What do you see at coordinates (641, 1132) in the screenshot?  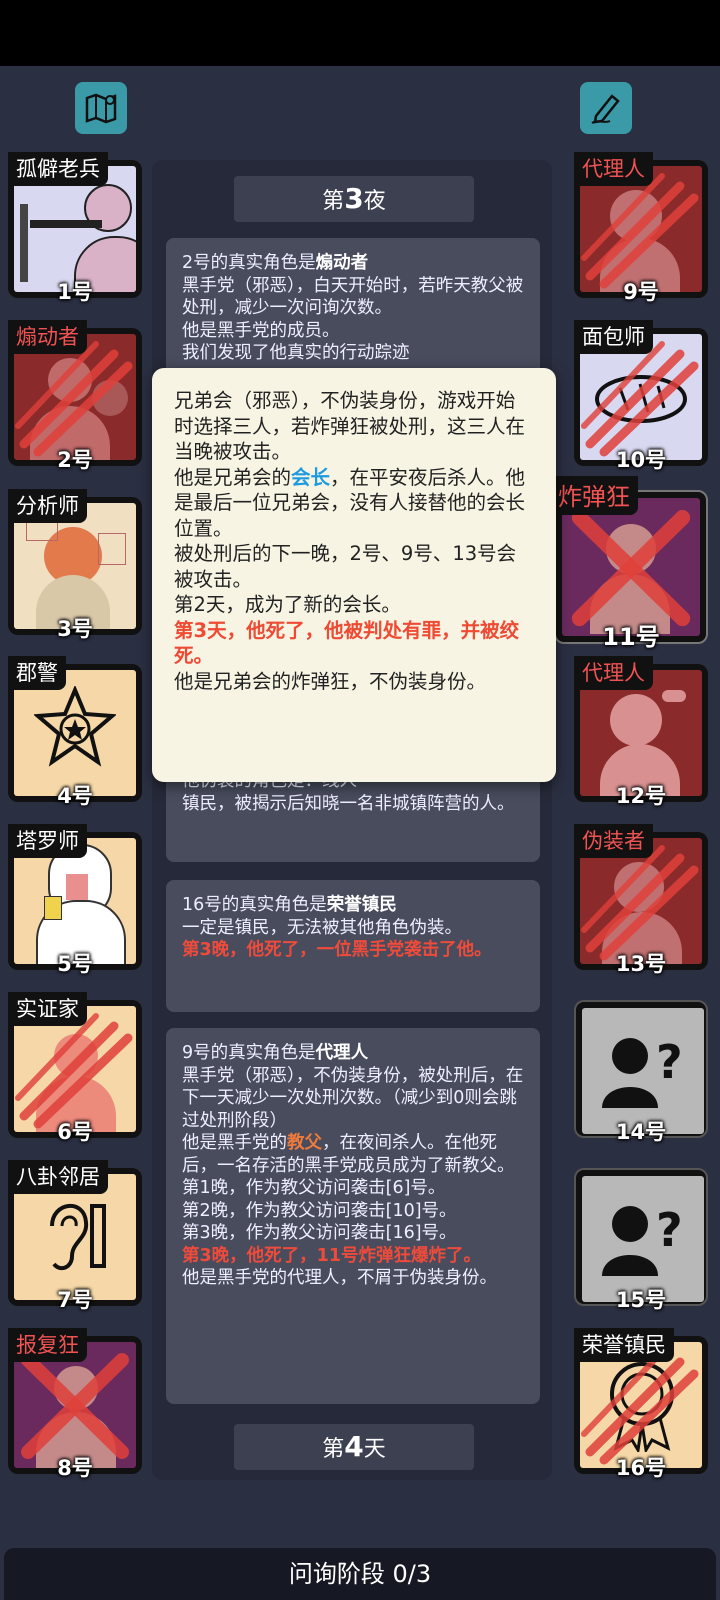 I see `player-number: 14号` at bounding box center [641, 1132].